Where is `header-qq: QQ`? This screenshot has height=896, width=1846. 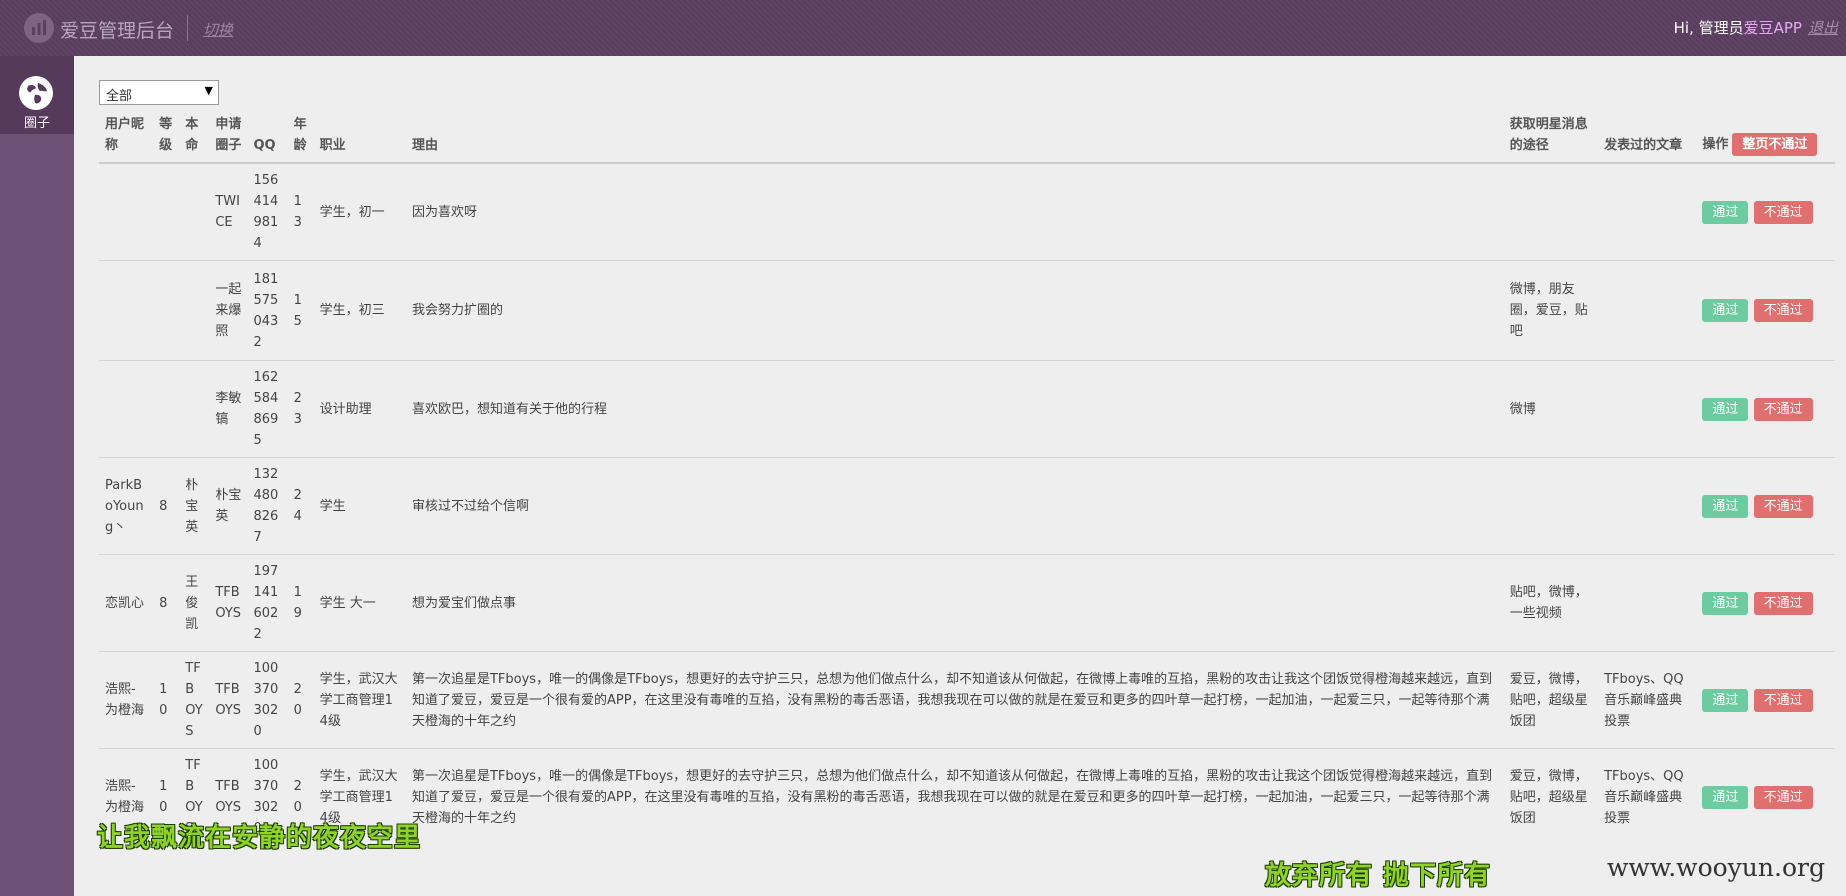
header-qq: QQ is located at coordinates (267, 138).